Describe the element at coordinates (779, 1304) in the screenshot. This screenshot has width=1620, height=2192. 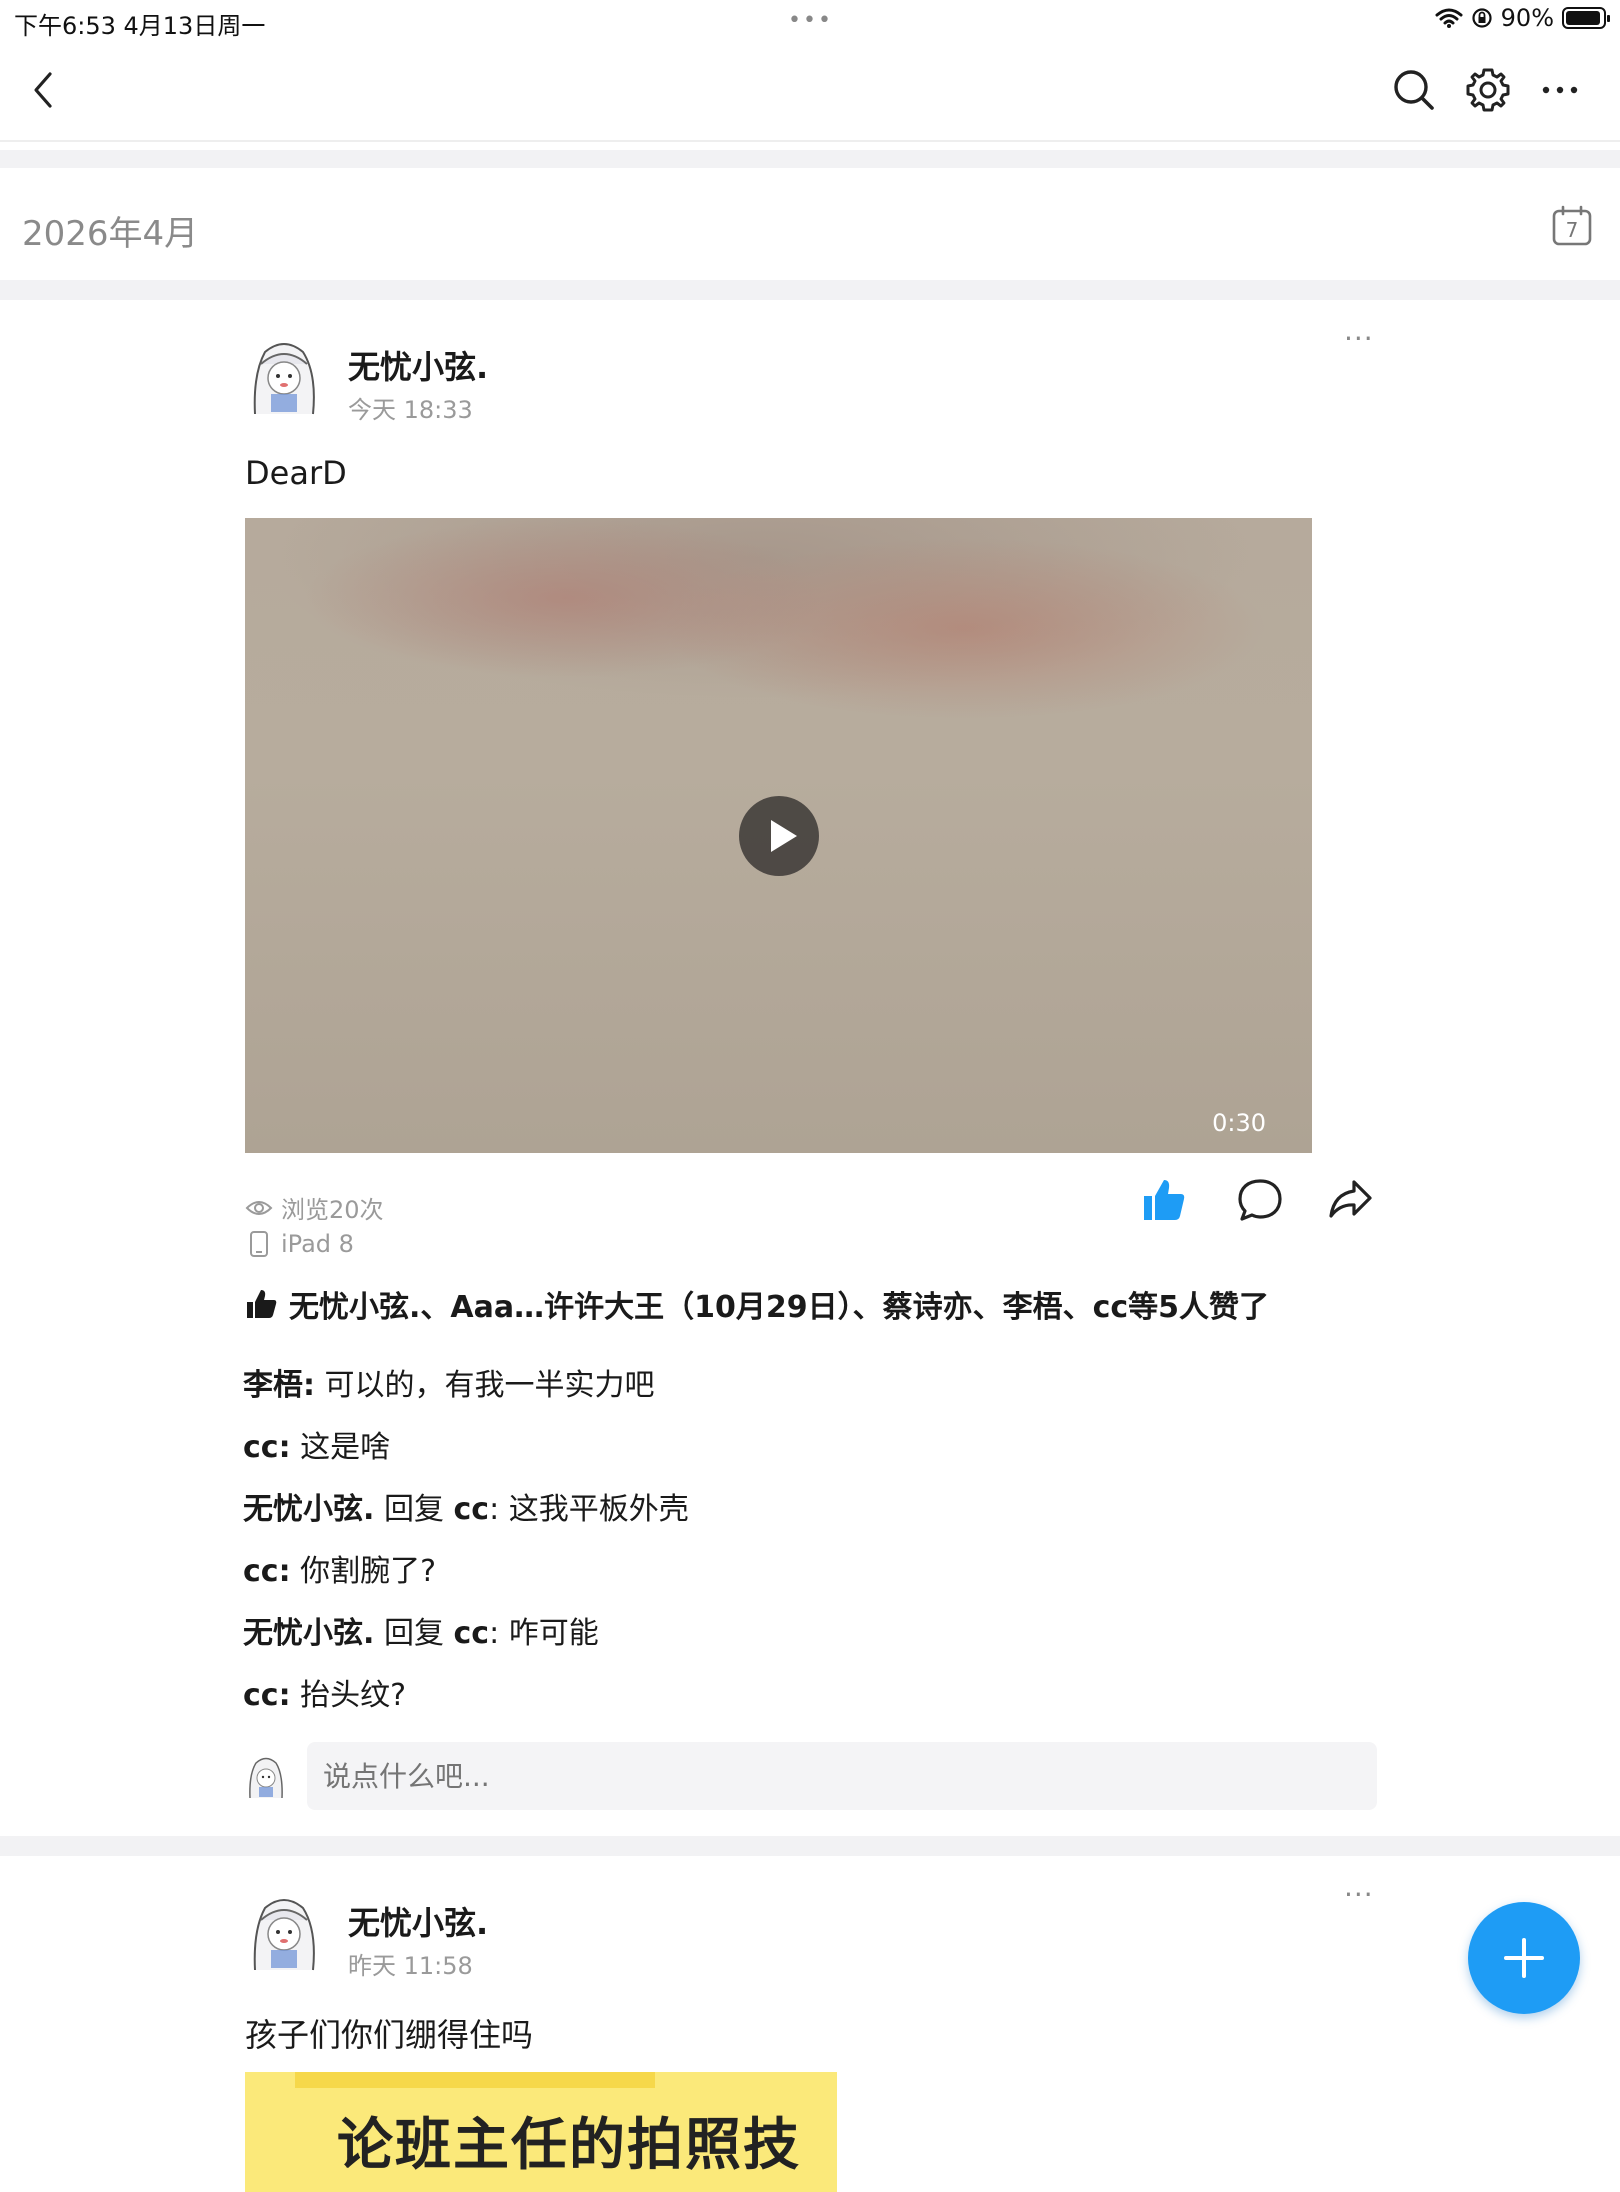
I see `likes-text: 无忧小弦.、Aaa…许许大王（10月29日）、蔡诗亦、李梧、cc等5人赞了` at that location.